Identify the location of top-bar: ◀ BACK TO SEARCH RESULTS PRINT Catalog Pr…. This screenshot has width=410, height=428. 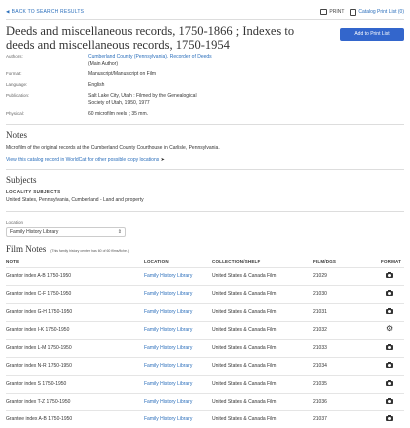
(205, 12).